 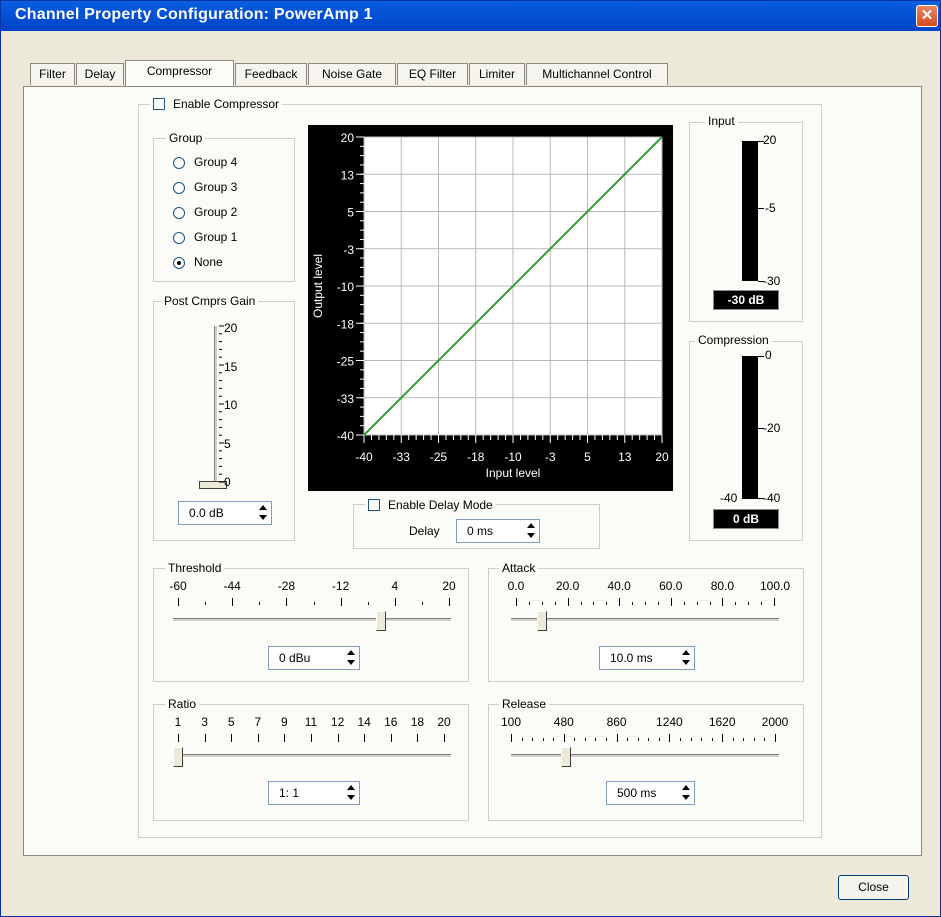 What do you see at coordinates (685, 658) in the screenshot?
I see `attack-spin-arrows` at bounding box center [685, 658].